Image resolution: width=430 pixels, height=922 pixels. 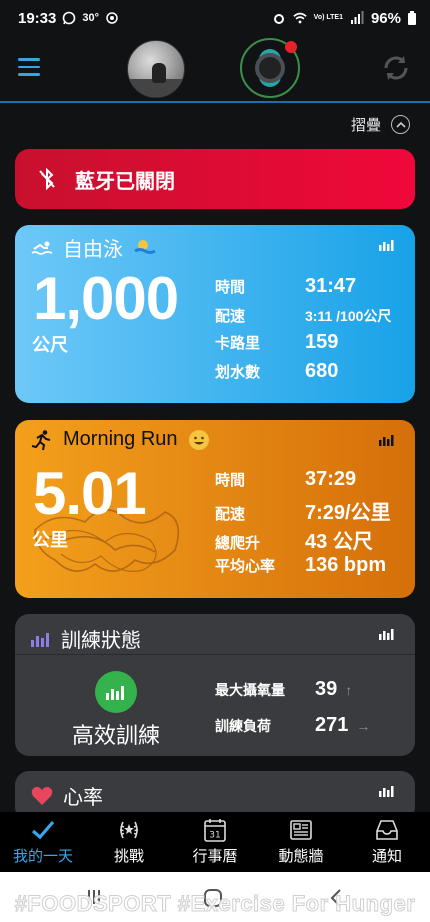 What do you see at coordinates (250, 689) in the screenshot?
I see `metric-label: 最大攝氧量` at bounding box center [250, 689].